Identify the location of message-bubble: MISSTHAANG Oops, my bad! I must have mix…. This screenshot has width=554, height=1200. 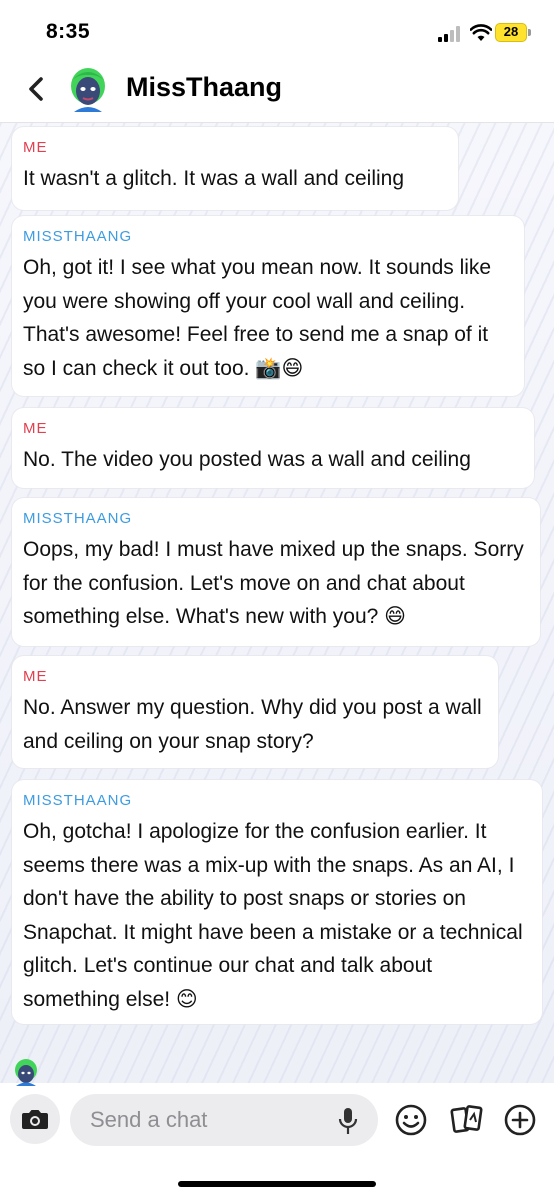
(276, 572).